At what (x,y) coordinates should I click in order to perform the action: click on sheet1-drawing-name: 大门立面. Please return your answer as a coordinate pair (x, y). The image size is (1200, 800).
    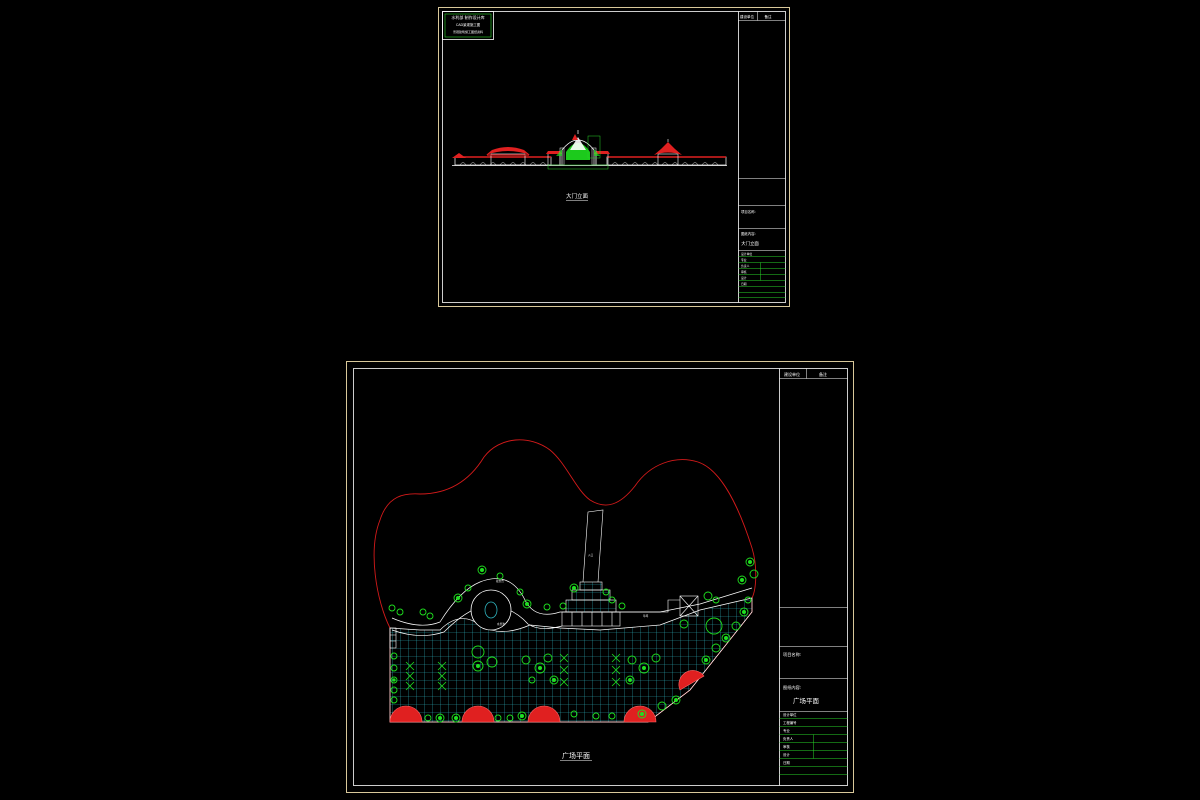
    Looking at the image, I should click on (750, 243).